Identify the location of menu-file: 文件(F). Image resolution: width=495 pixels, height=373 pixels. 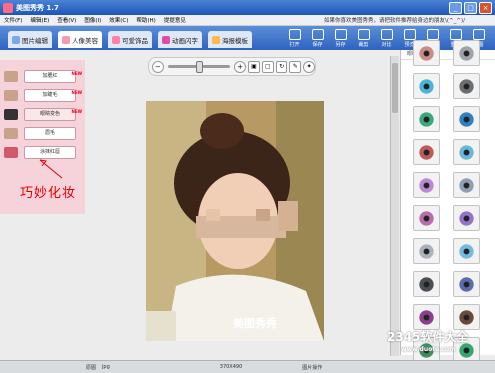
(13, 20).